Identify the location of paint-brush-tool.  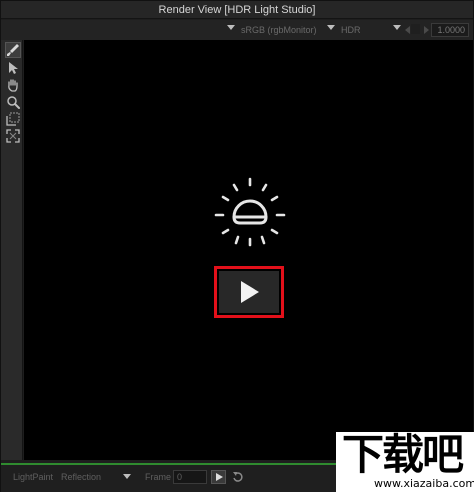
(13, 50).